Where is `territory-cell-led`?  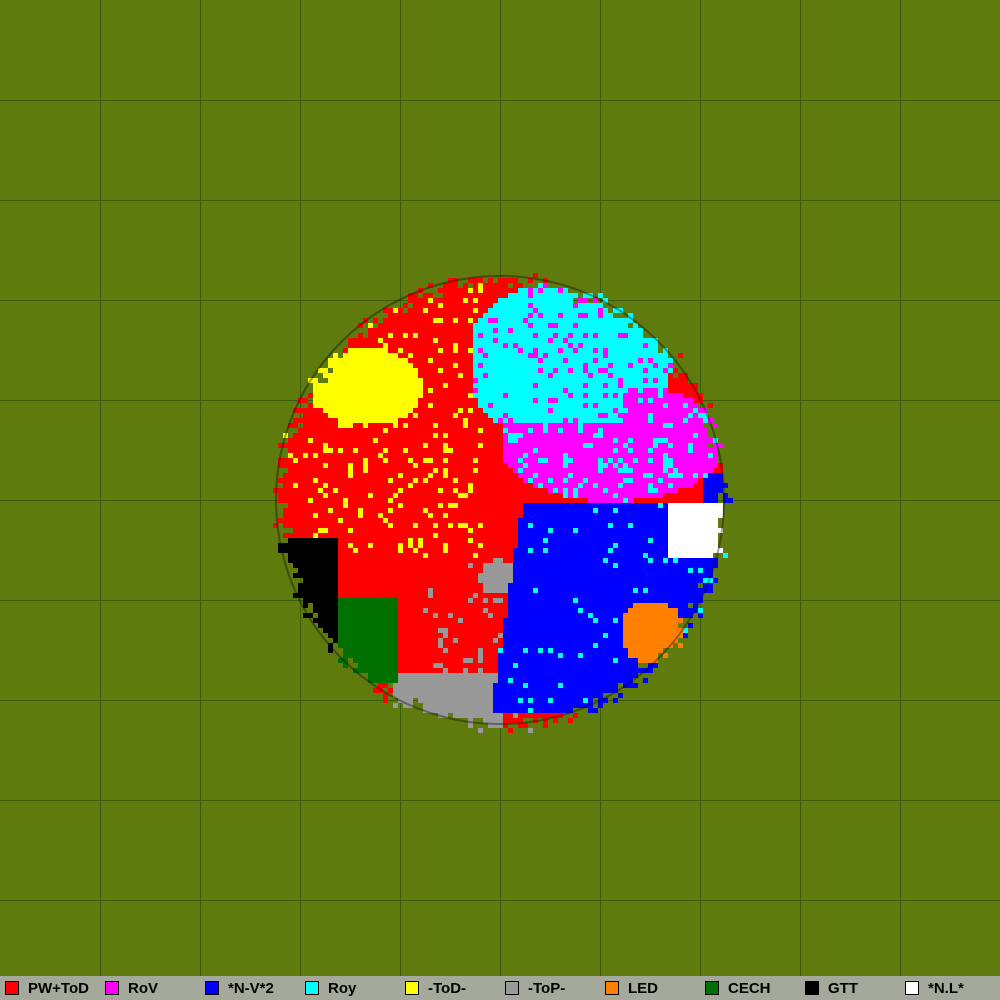 territory-cell-led is located at coordinates (645, 605).